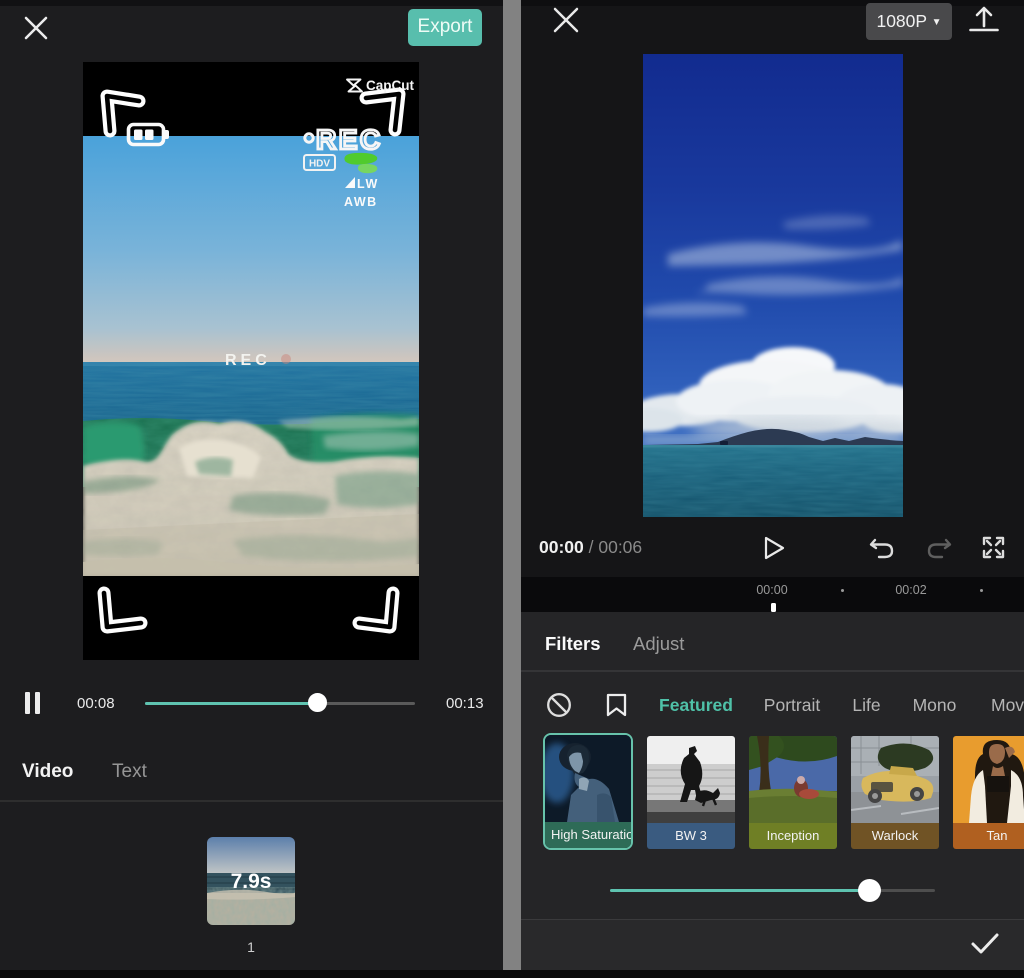 This screenshot has height=978, width=1024. Describe the element at coordinates (319, 164) in the screenshot. I see `svg-text: HDV` at that location.